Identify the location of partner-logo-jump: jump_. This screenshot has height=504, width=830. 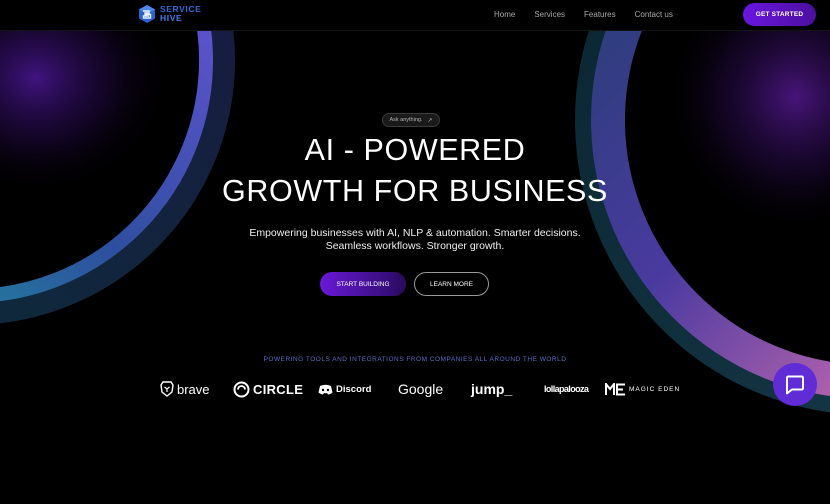
(491, 389).